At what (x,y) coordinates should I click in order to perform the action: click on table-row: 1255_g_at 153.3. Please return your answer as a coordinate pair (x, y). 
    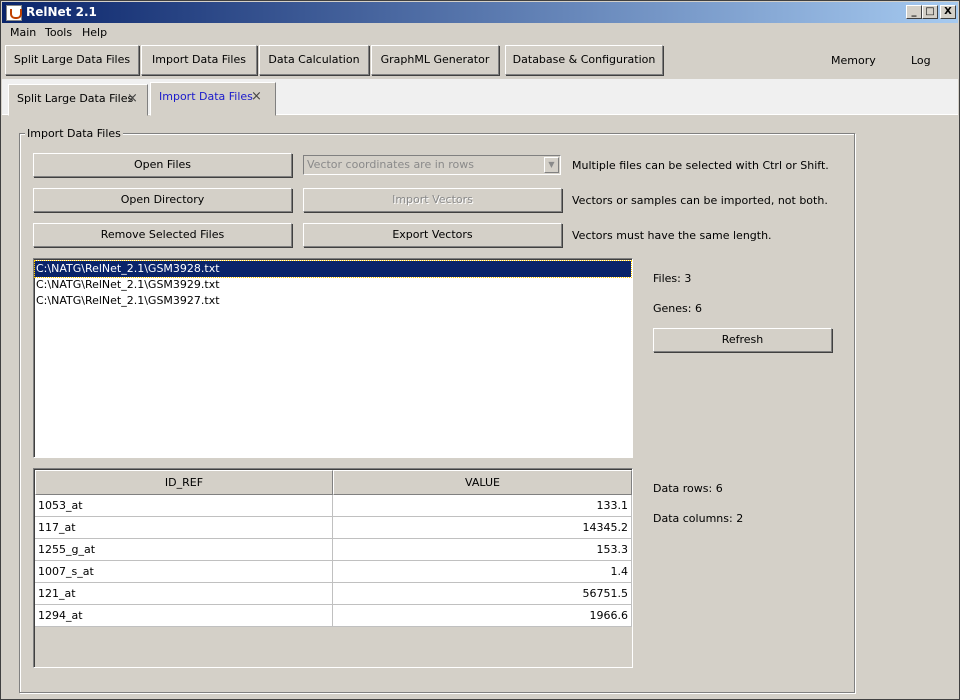
    Looking at the image, I should click on (333, 550).